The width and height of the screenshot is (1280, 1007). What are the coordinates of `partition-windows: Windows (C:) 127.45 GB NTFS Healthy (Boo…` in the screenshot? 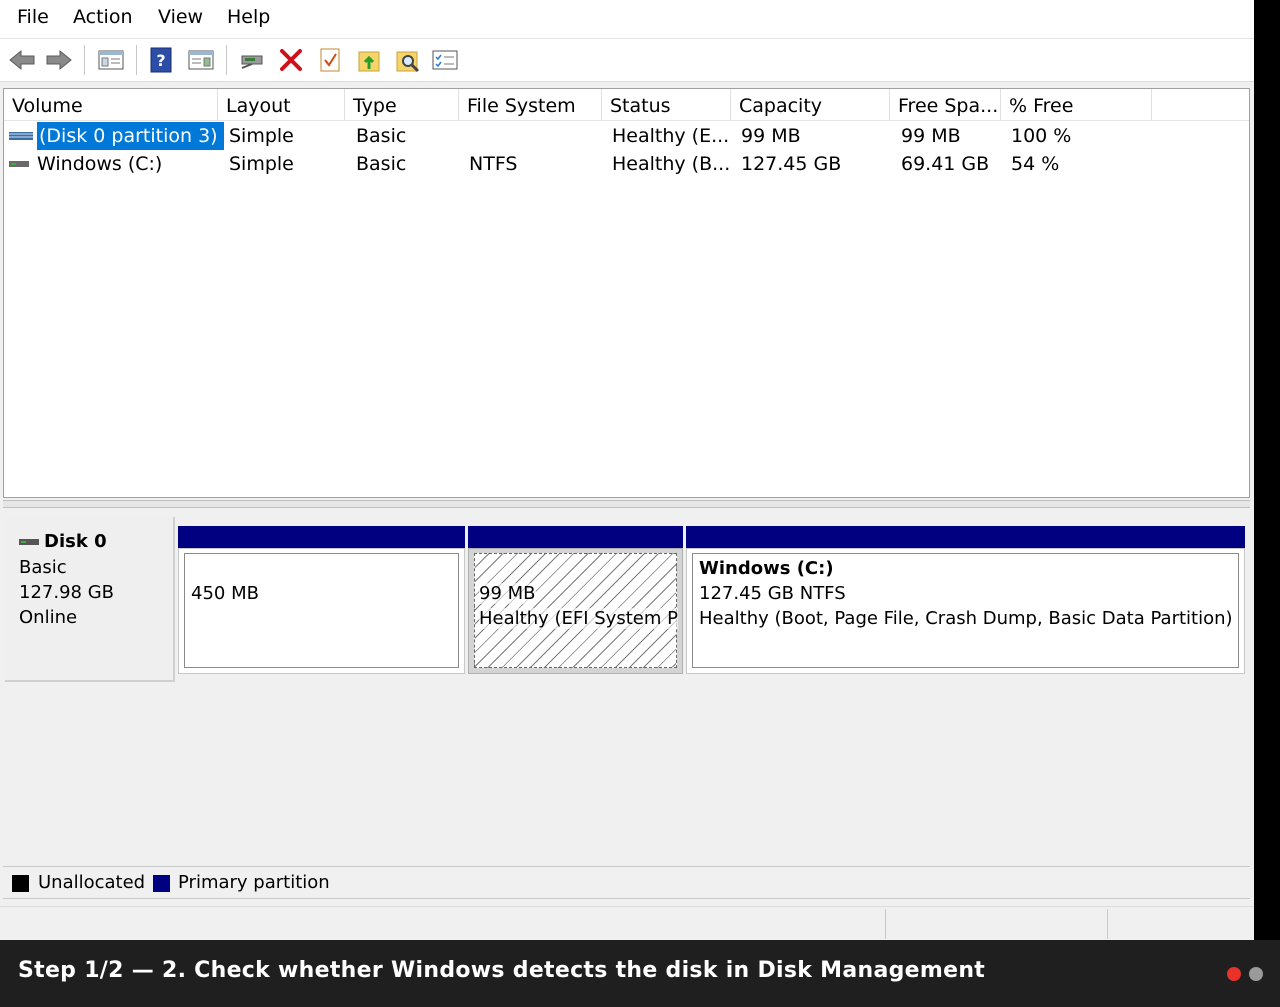 It's located at (965, 600).